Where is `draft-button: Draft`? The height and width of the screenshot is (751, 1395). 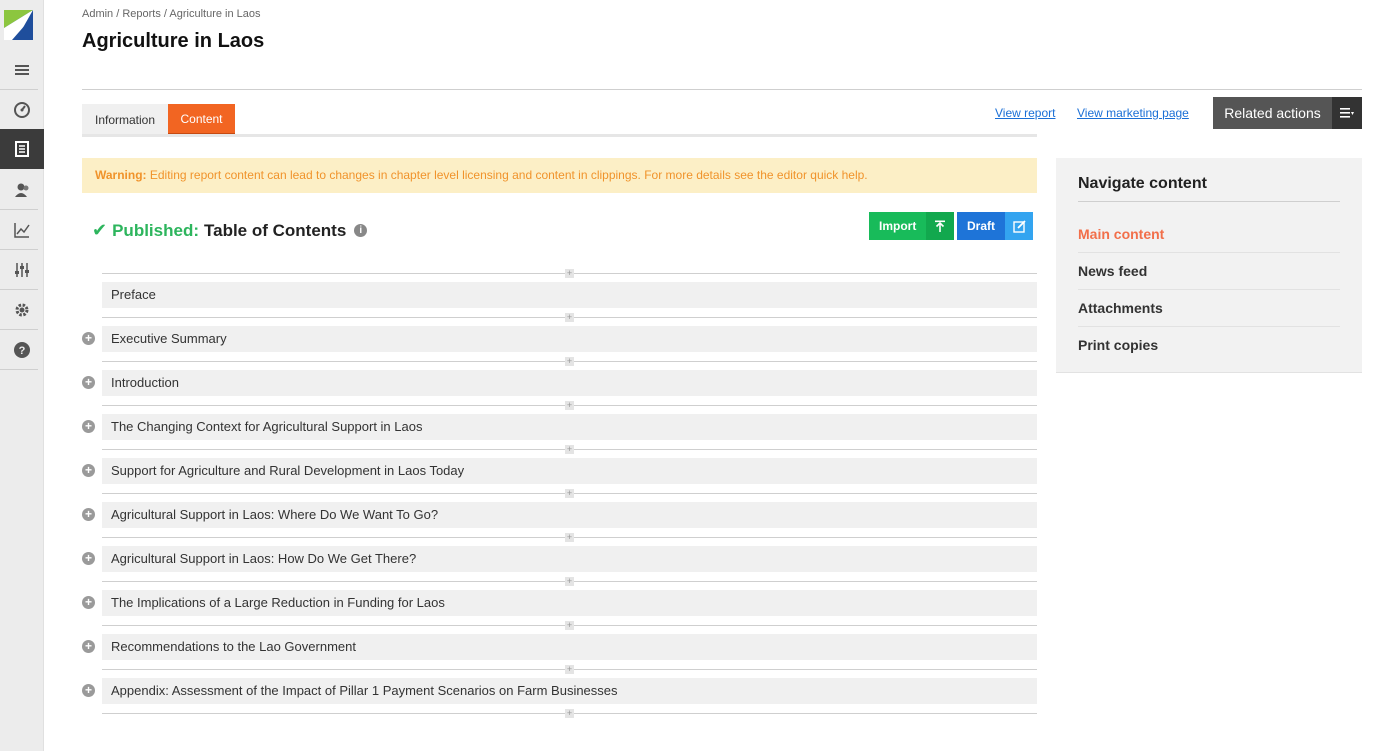 draft-button: Draft is located at coordinates (995, 226).